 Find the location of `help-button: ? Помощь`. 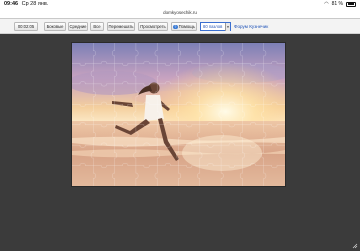

help-button: ? Помощь is located at coordinates (184, 26).